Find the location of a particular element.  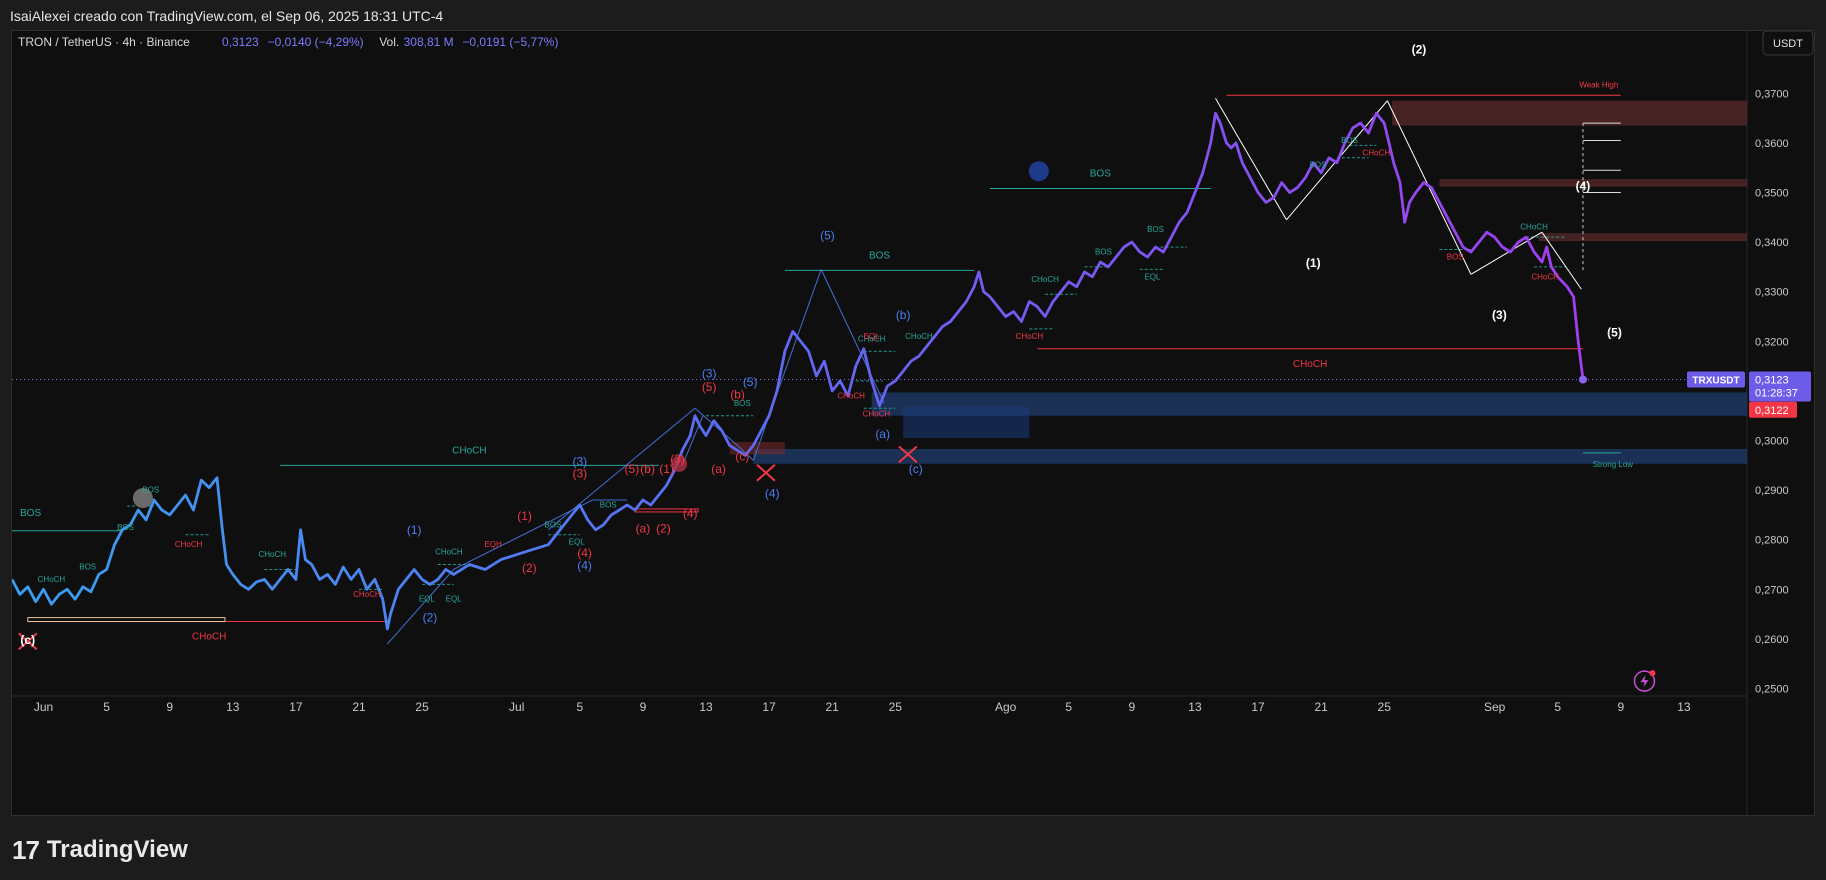

structure-label: Weak High is located at coordinates (1598, 84).